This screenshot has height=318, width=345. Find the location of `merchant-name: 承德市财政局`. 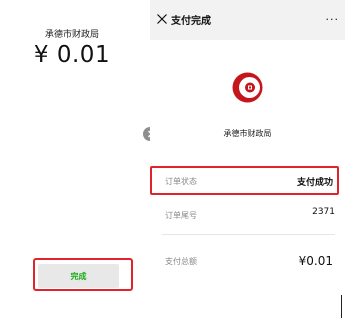

merchant-name: 承德市财政局 is located at coordinates (247, 133).